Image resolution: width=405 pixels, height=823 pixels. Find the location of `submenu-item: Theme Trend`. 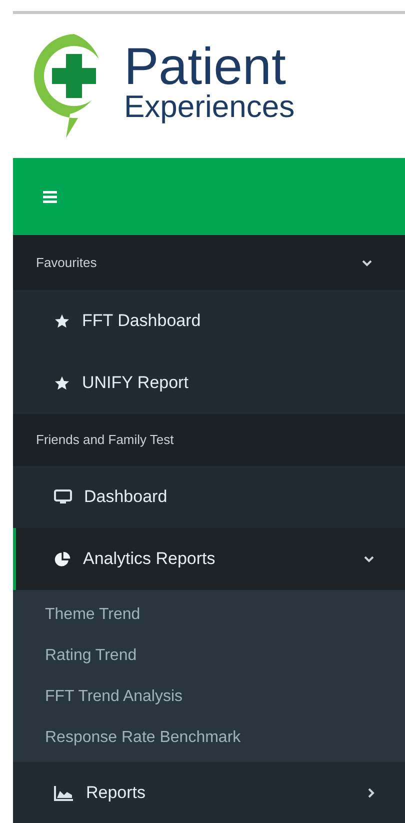

submenu-item: Theme Trend is located at coordinates (209, 614).